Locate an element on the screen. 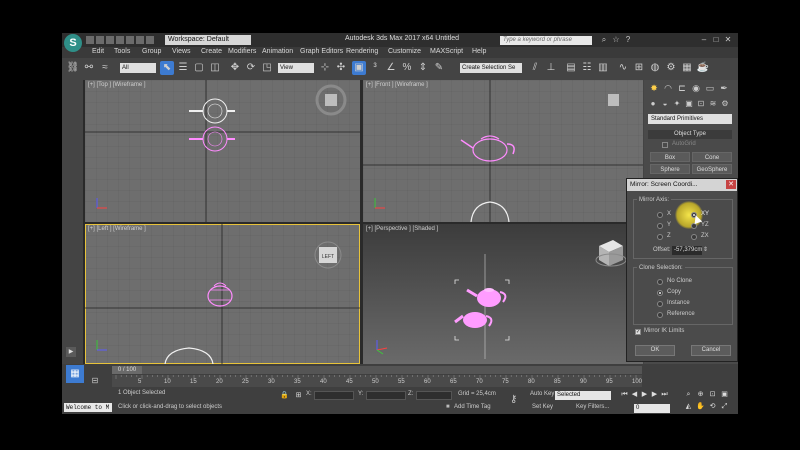 This screenshot has width=800, height=450. time-slider: 0 / 100 is located at coordinates (377, 370).